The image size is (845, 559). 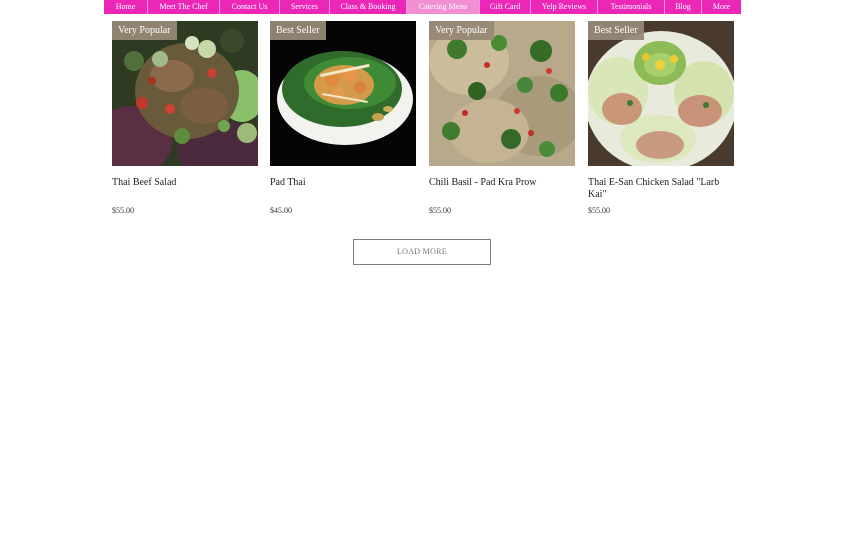 What do you see at coordinates (185, 183) in the screenshot?
I see `product-name: Thai Beef Salad` at bounding box center [185, 183].